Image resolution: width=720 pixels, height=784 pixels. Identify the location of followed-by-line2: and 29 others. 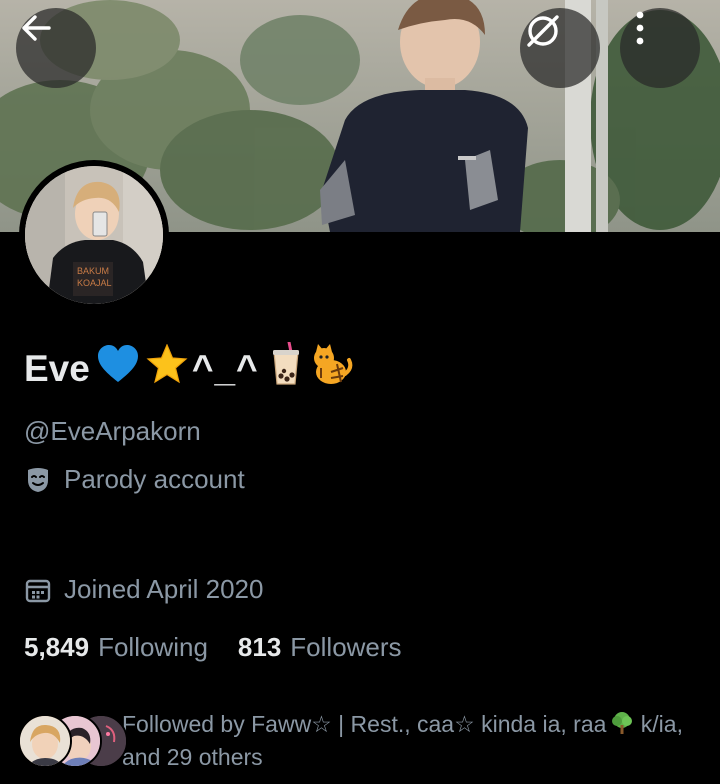
(192, 757).